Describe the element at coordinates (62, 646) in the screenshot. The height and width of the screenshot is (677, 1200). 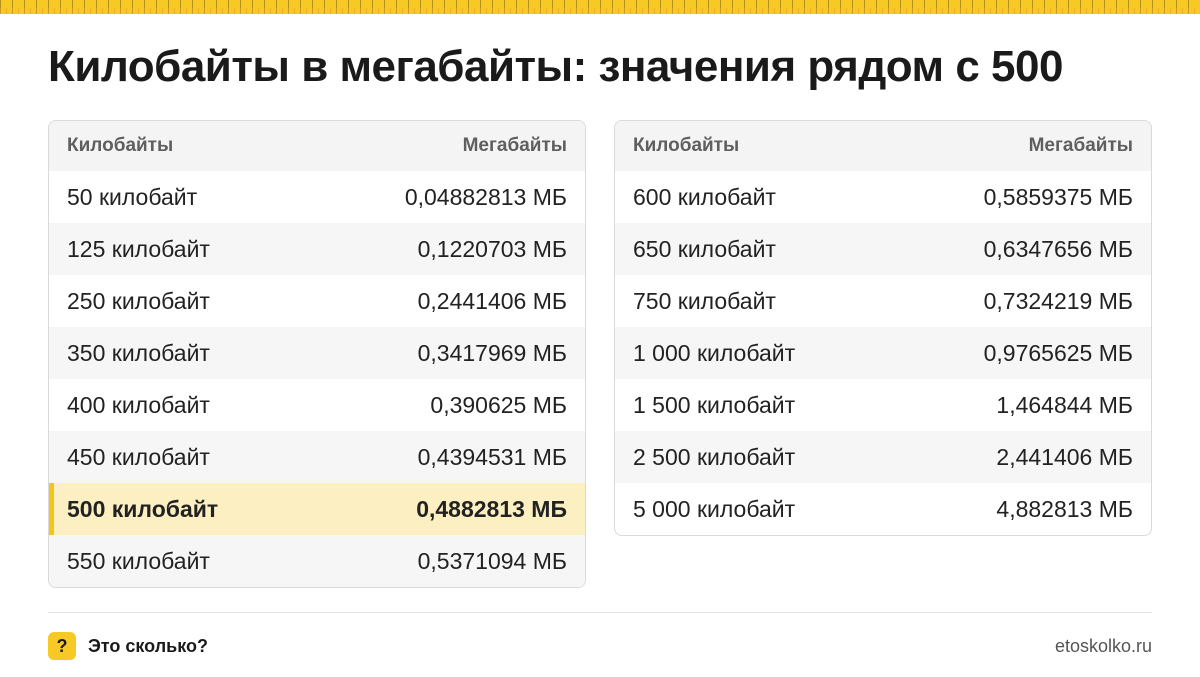
I see `question-mark-icon: ?` at that location.